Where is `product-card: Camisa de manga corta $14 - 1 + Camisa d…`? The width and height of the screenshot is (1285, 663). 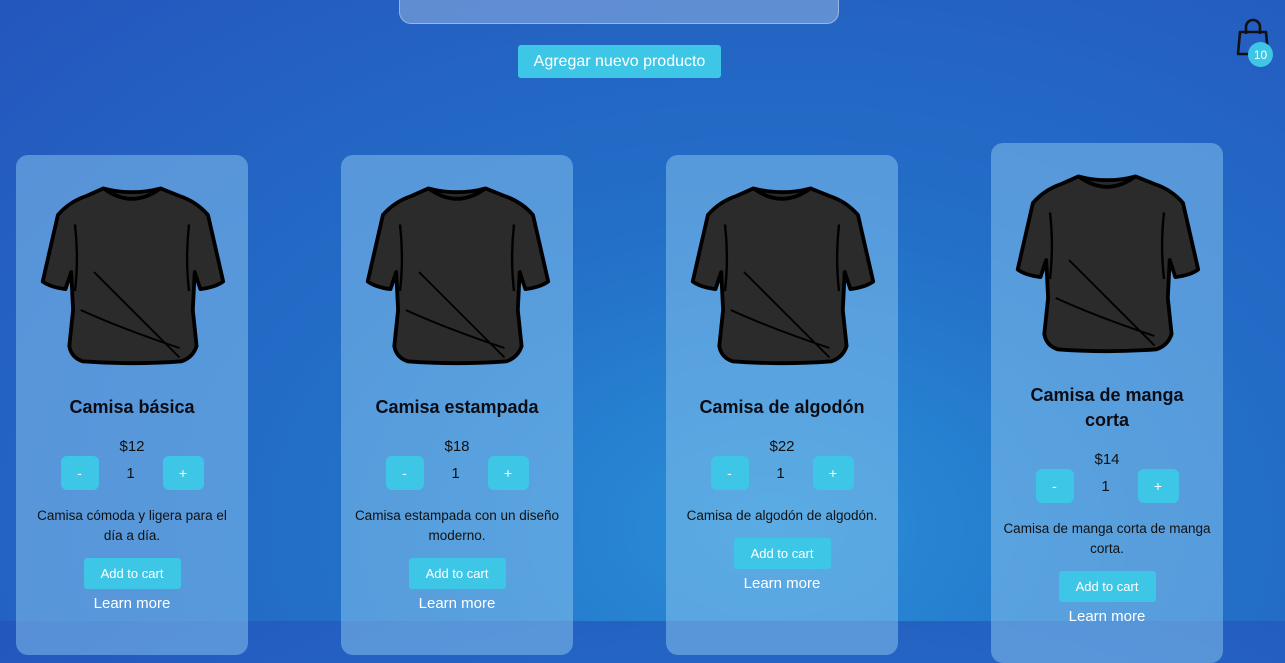
product-card: Camisa de manga corta $14 - 1 + Camisa d… is located at coordinates (1107, 403).